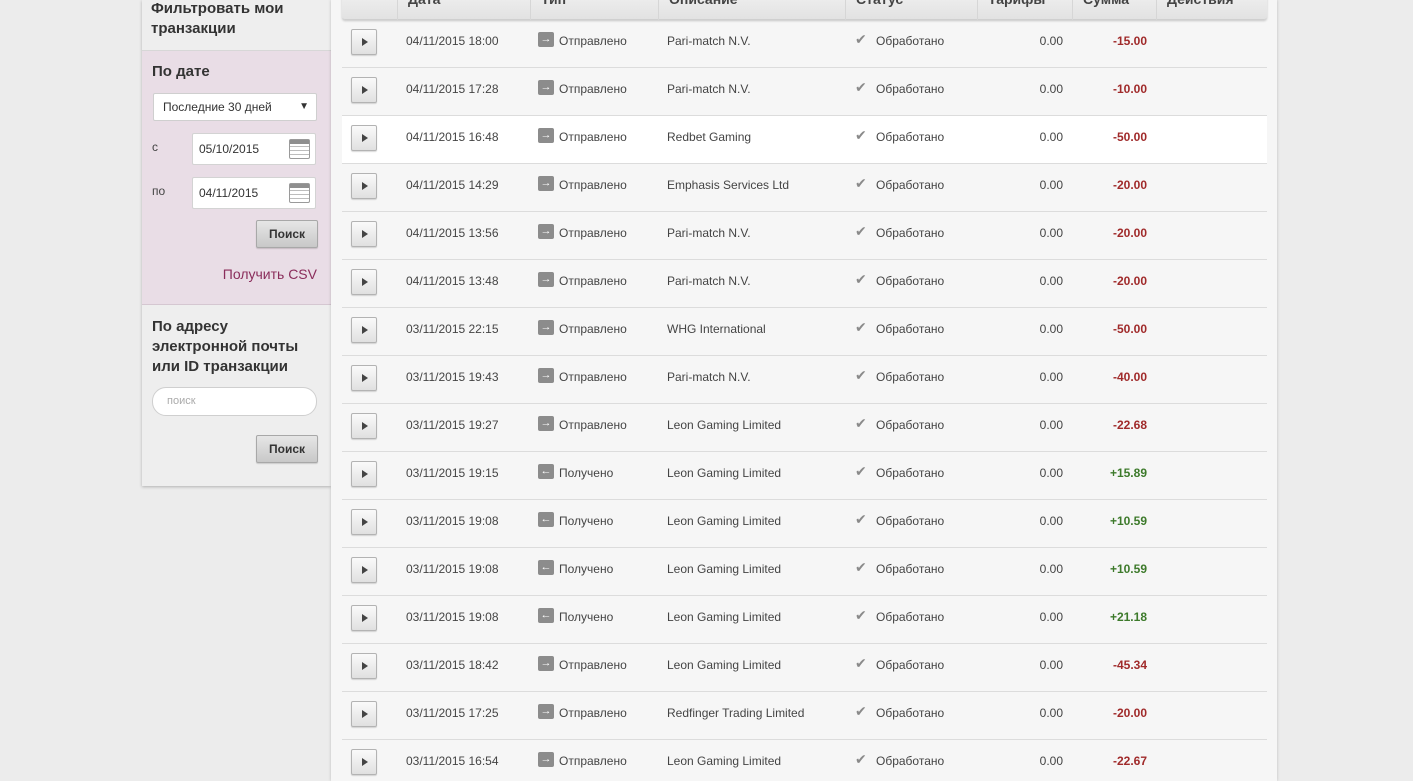 The height and width of the screenshot is (781, 1413). Describe the element at coordinates (452, 713) in the screenshot. I see `row-date: 03/11/2015 17:25` at that location.